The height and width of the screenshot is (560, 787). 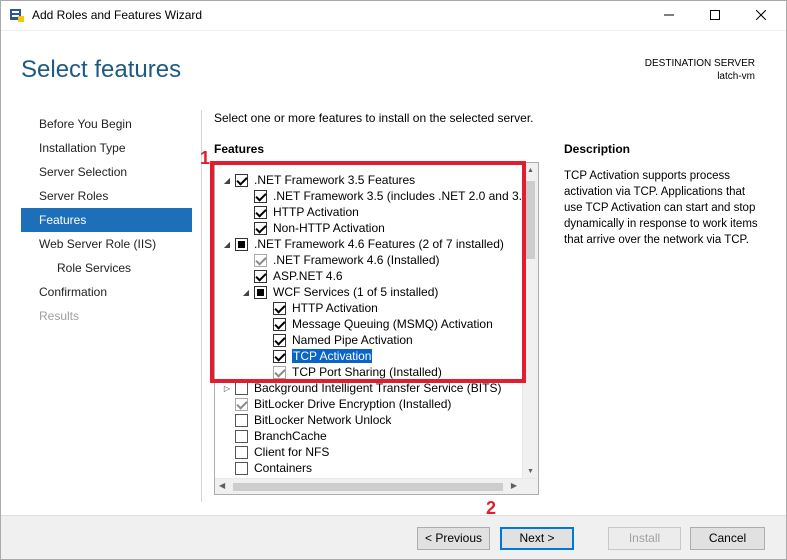 What do you see at coordinates (290, 436) in the screenshot?
I see `feature-label: BranchCache` at bounding box center [290, 436].